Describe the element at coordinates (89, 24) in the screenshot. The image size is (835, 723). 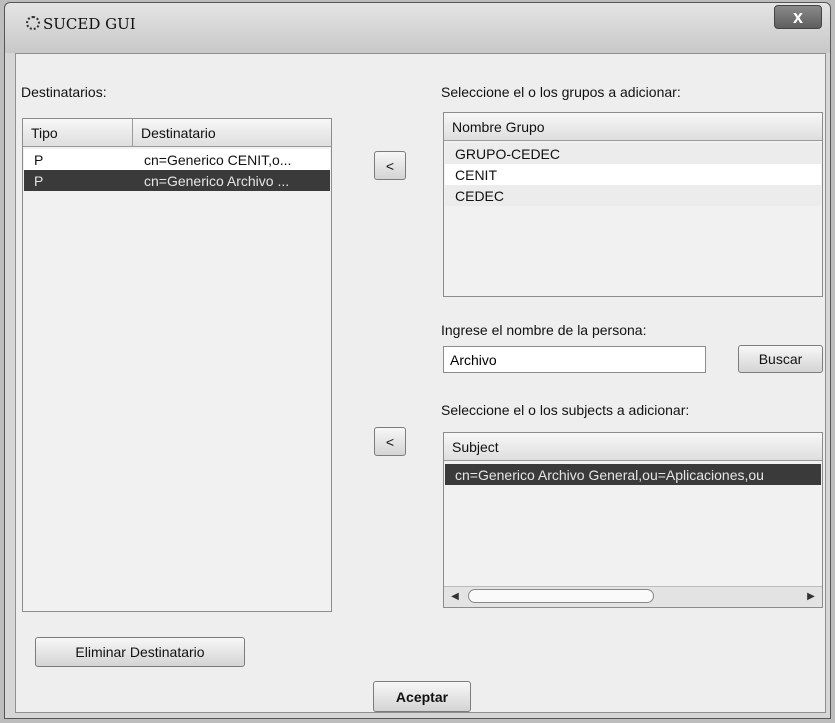
I see `window-title: SUCED GUI` at that location.